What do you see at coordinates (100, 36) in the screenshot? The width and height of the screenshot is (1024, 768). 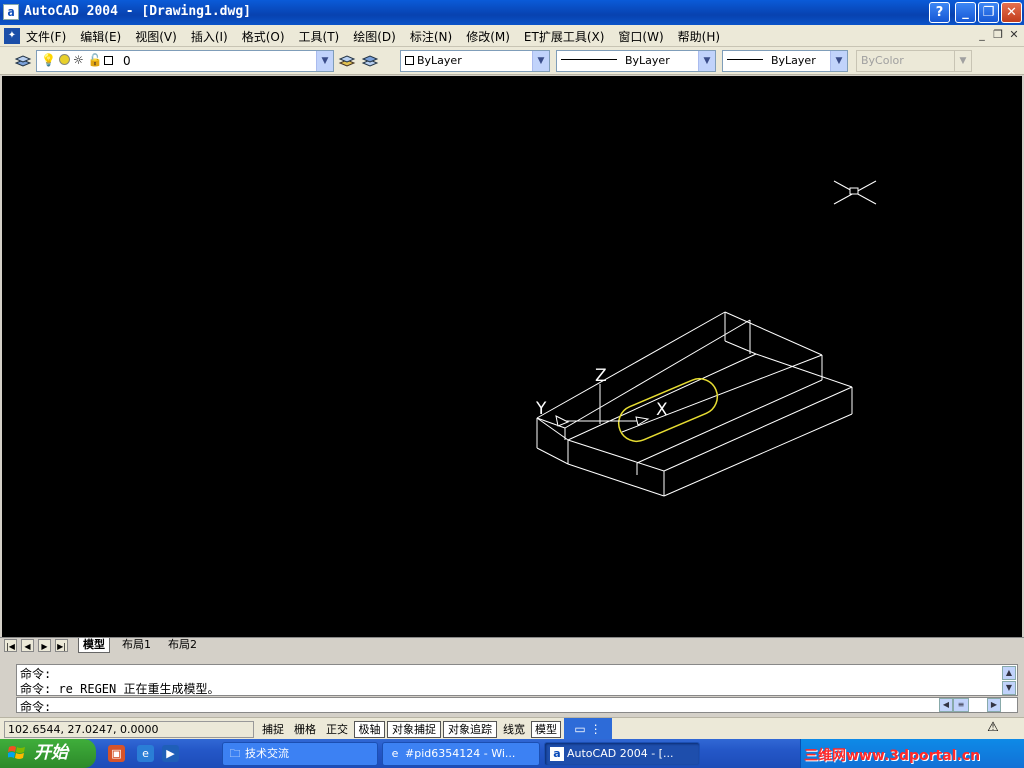 I see `menu-edit: 编辑(E)` at bounding box center [100, 36].